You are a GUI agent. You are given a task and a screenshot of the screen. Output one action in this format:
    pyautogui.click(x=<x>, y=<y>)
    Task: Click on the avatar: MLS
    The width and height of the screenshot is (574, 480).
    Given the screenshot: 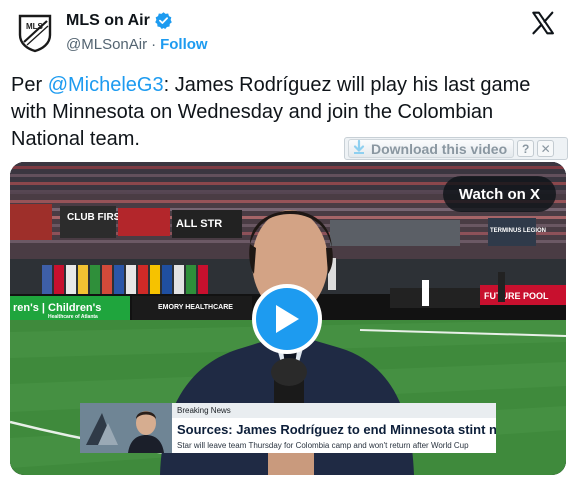 What is the action you would take?
    pyautogui.click(x=35, y=33)
    